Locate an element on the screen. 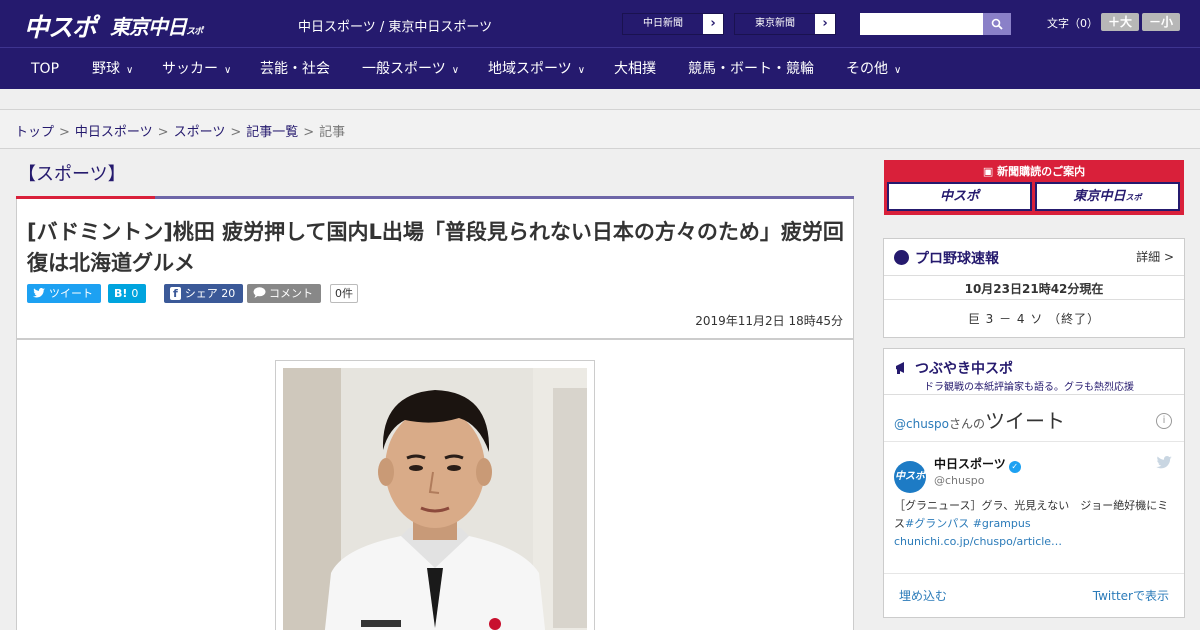 This screenshot has width=1200, height=630. nav-label: その他 is located at coordinates (867, 69).